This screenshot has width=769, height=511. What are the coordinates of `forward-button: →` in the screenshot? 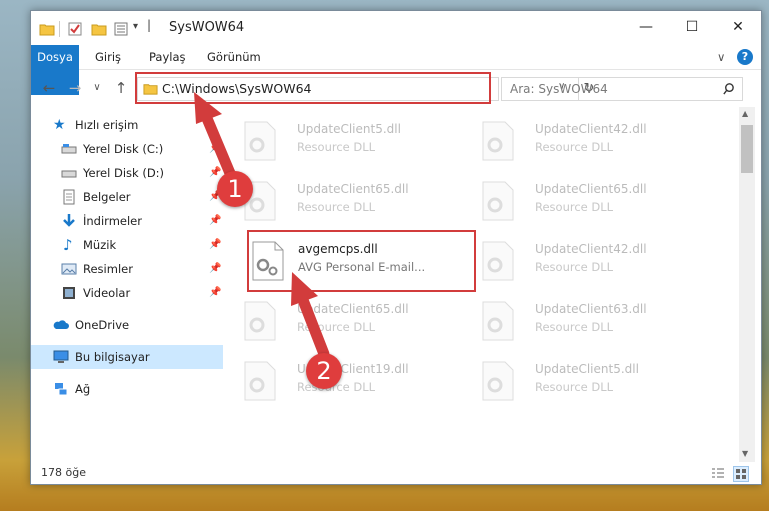 It's located at (75, 88).